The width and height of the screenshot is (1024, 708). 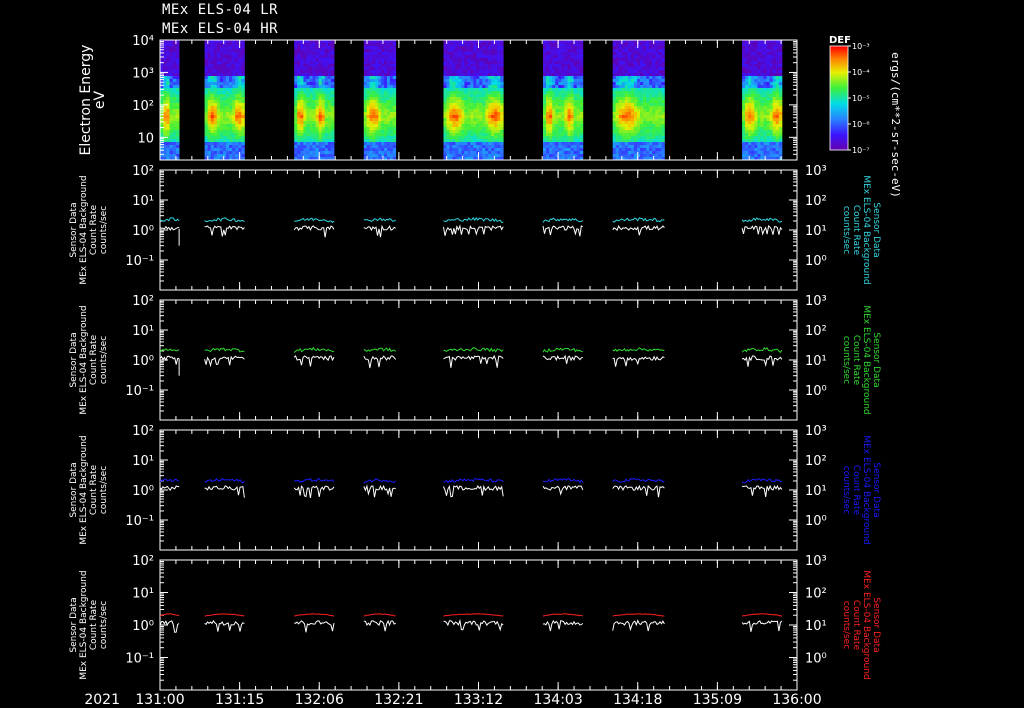 I want to click on colorbar-tick-label: 10⁻⁶, so click(x=861, y=124).